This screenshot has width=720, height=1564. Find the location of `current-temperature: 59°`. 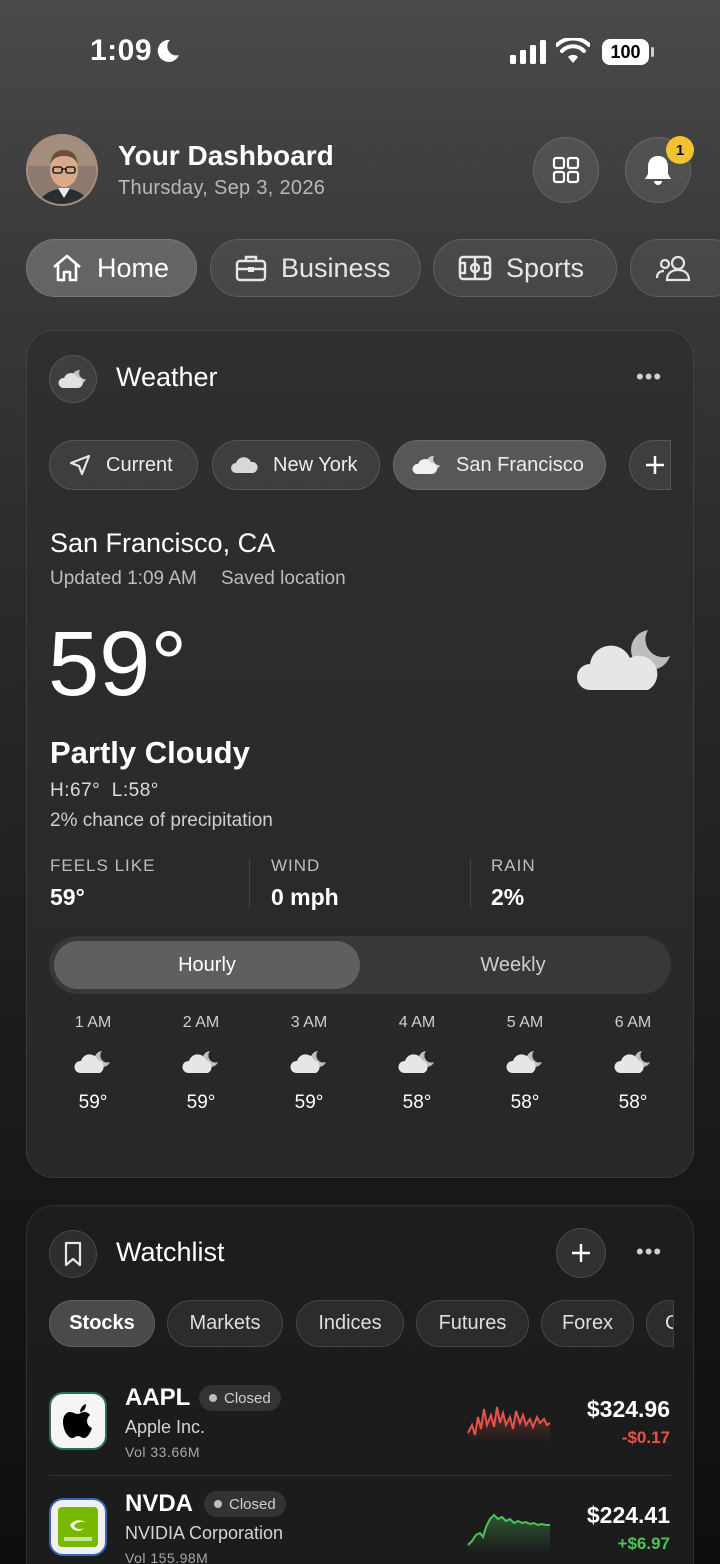

current-temperature: 59° is located at coordinates (118, 664).